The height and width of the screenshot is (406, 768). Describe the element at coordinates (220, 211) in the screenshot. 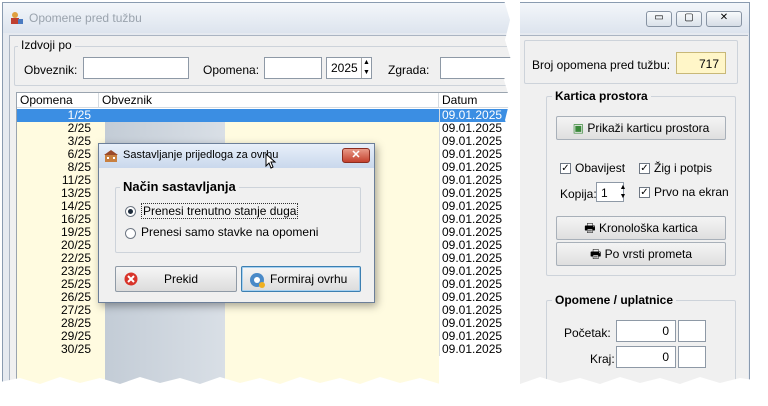

I see `option1-label: Prenesi trenutno stanje duga` at that location.